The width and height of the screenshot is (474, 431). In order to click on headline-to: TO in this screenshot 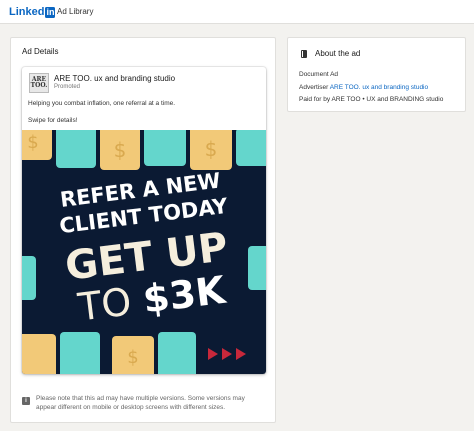, I will do `click(110, 304)`.